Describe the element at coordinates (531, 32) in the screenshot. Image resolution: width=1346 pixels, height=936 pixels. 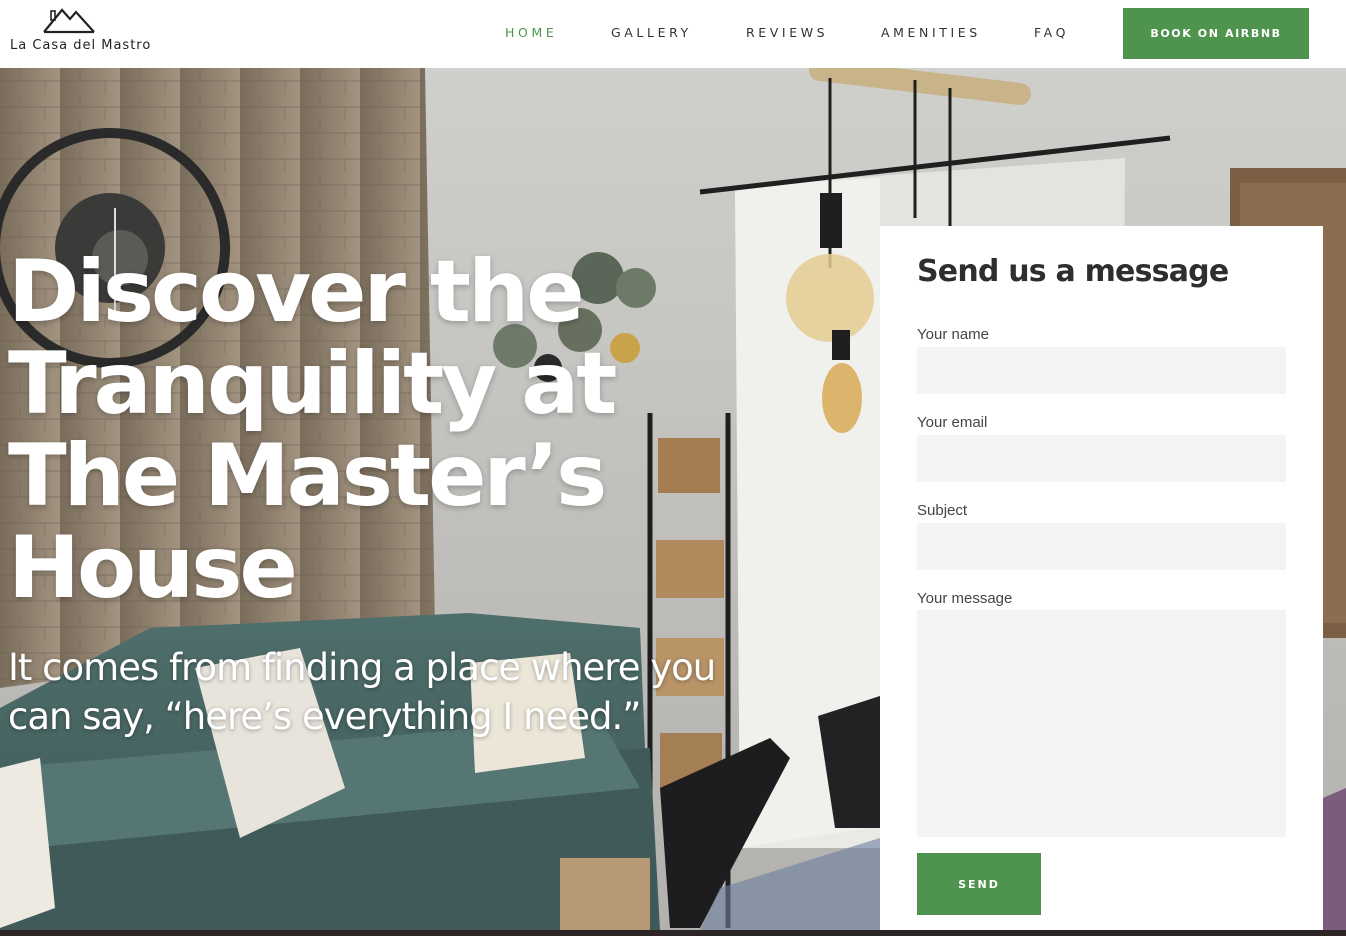
I see `nav-item-home: HOME` at that location.